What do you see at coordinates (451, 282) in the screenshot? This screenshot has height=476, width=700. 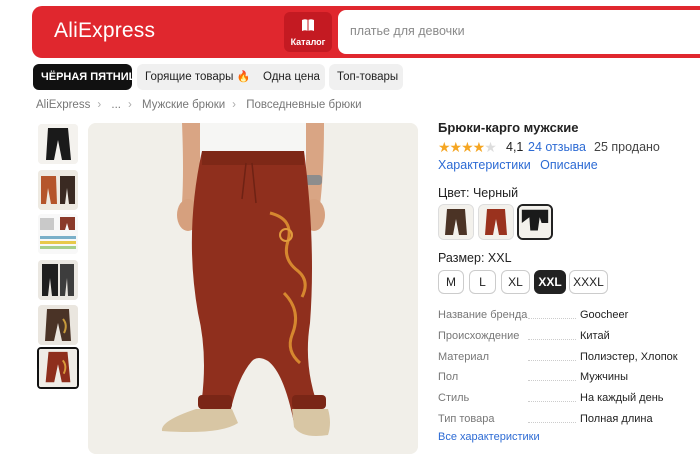 I see `size-option-m: M` at bounding box center [451, 282].